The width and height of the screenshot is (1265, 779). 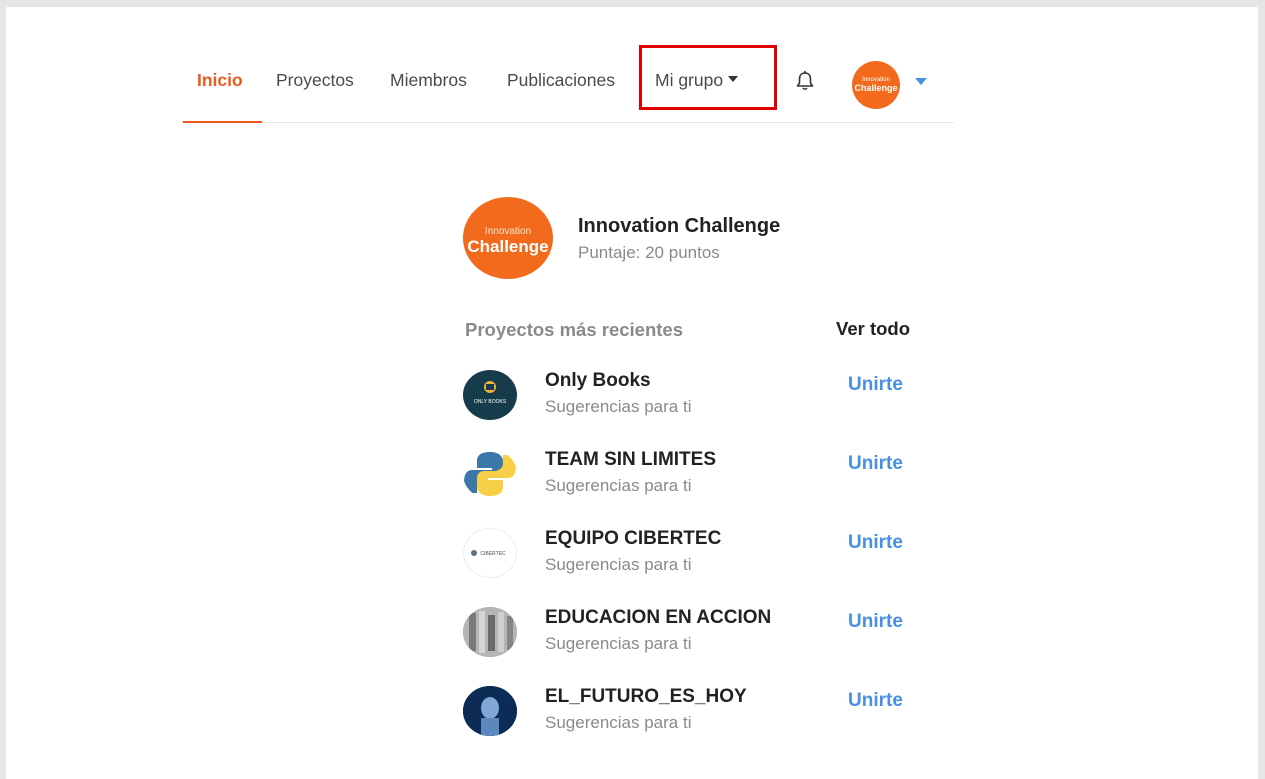 What do you see at coordinates (630, 459) in the screenshot?
I see `project-name: TEAM SIN LIMITES` at bounding box center [630, 459].